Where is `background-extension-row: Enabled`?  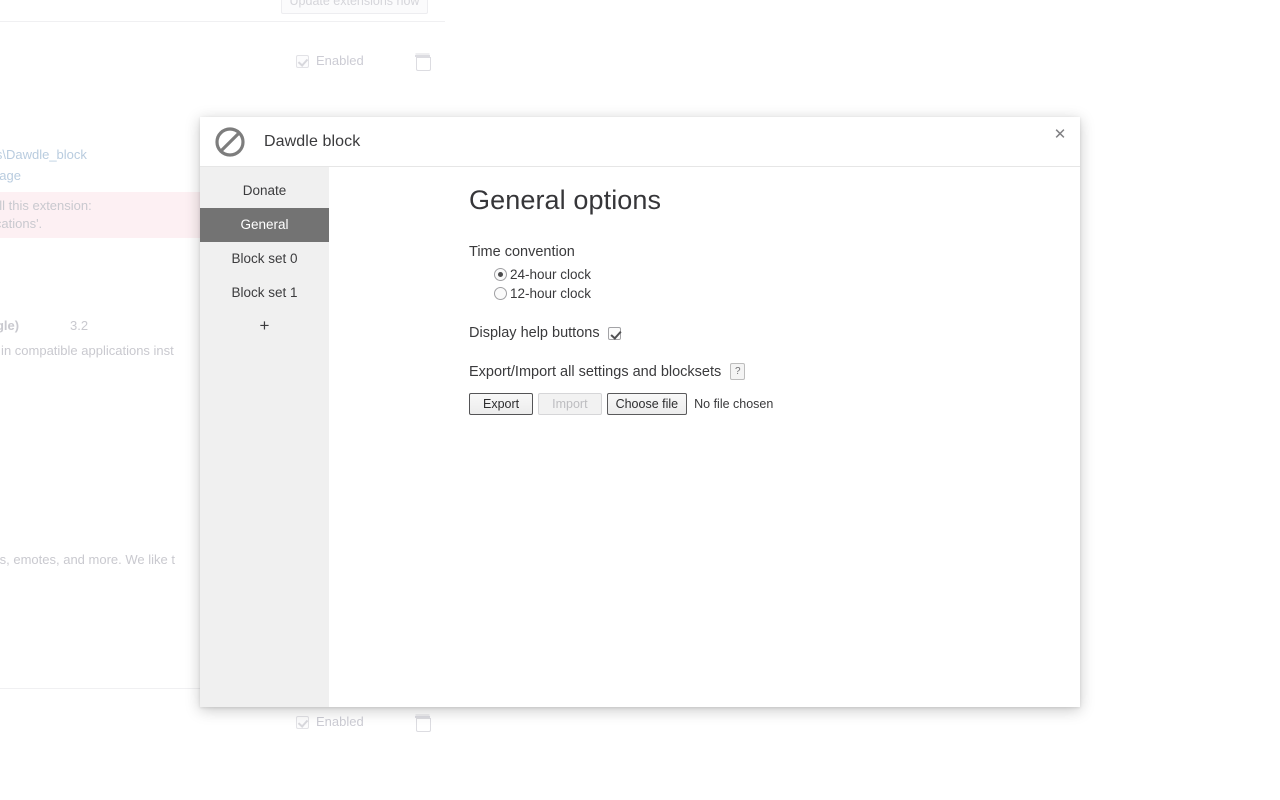
background-extension-row: Enabled is located at coordinates (371, 62).